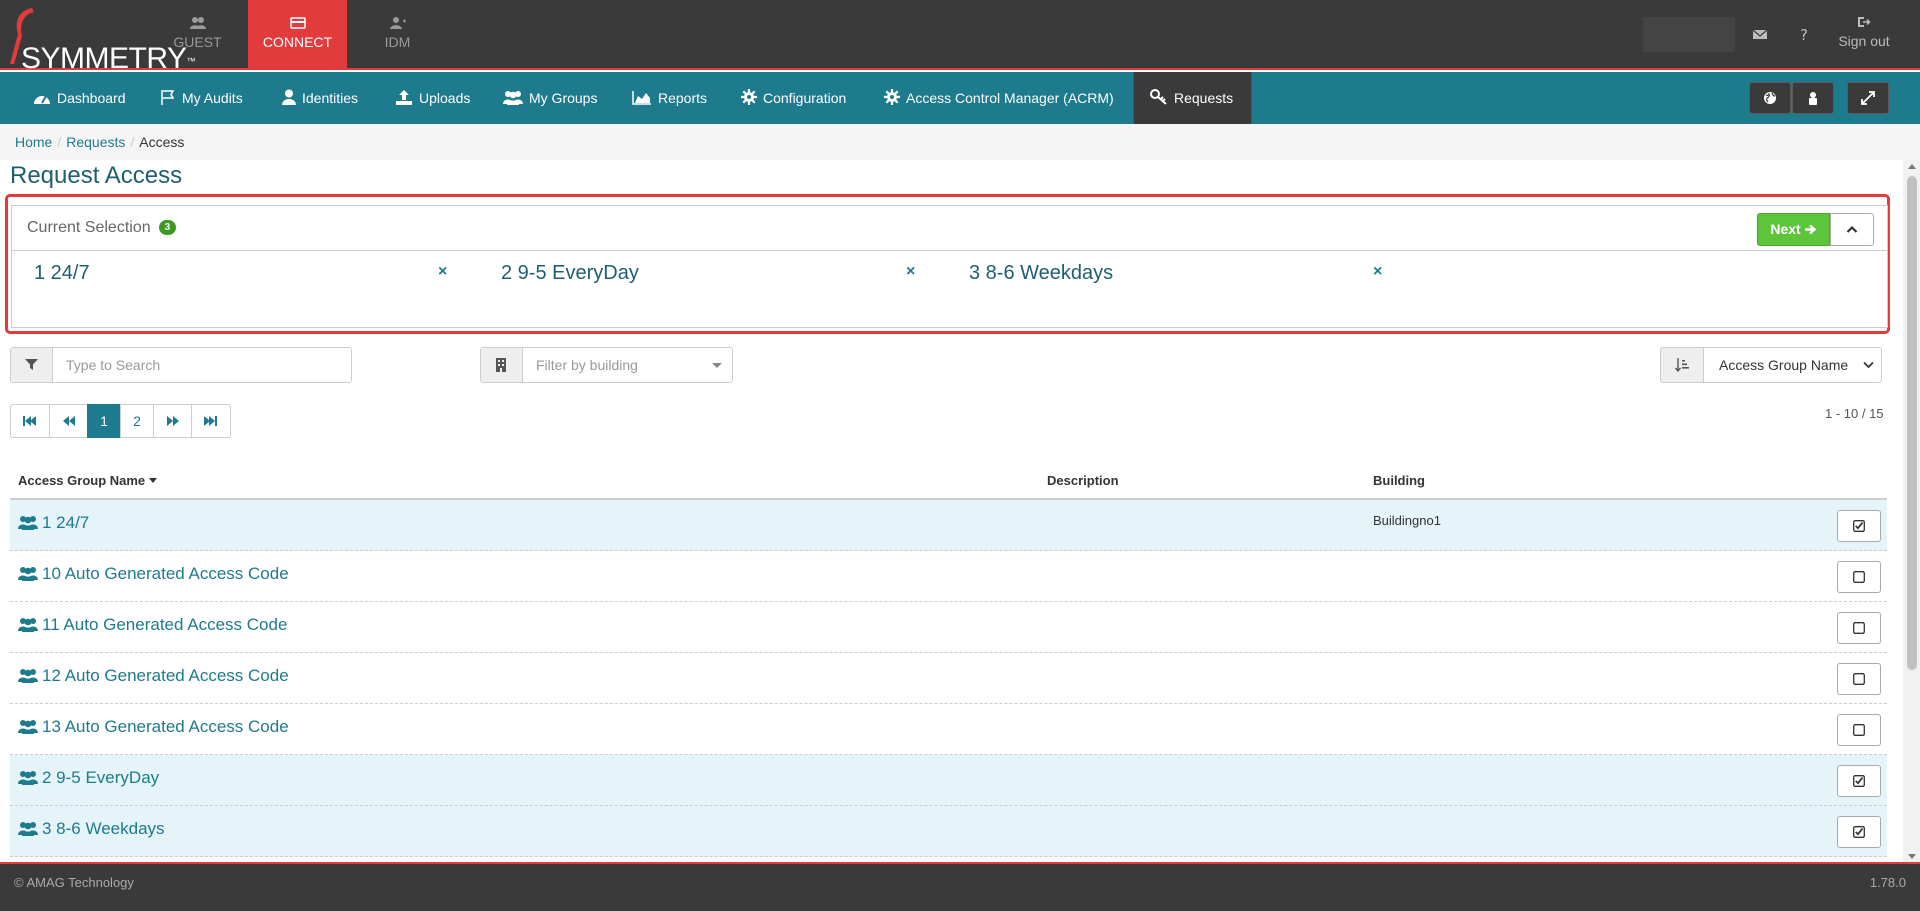  I want to click on access-group-link: 12 Auto Generated Access Code, so click(153, 676).